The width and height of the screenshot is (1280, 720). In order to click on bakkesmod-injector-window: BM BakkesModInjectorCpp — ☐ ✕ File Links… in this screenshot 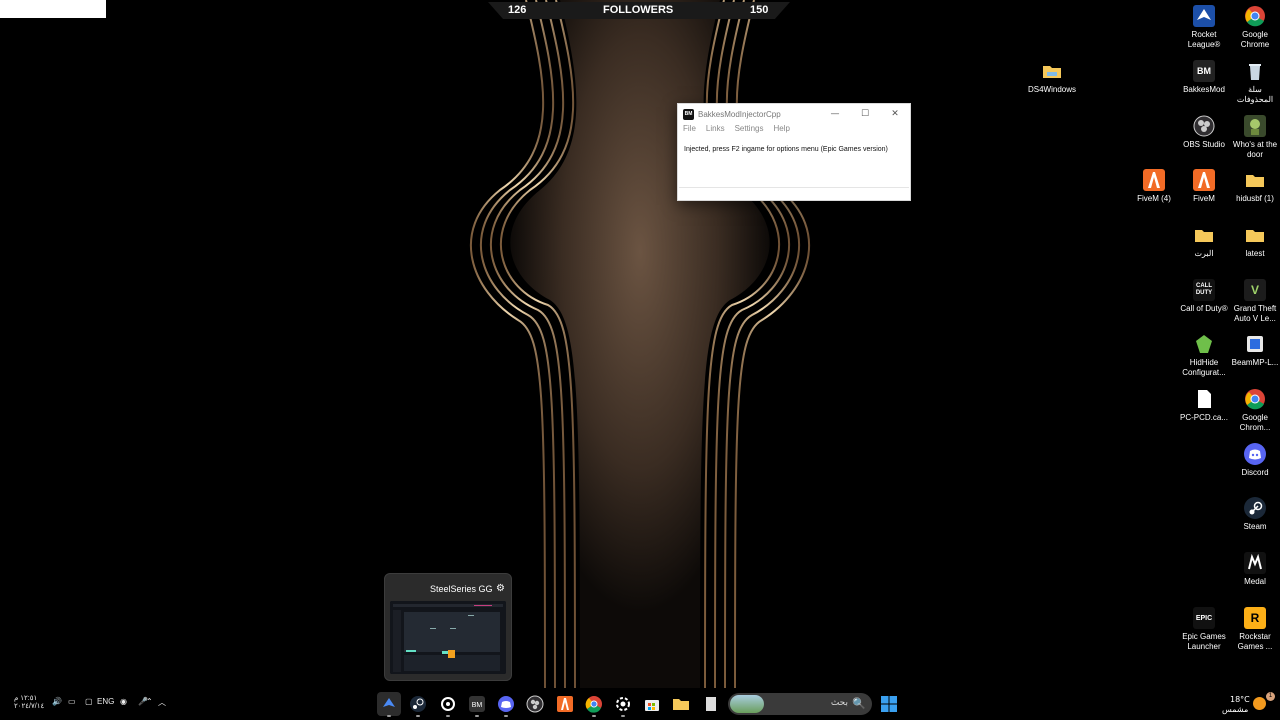, I will do `click(794, 152)`.